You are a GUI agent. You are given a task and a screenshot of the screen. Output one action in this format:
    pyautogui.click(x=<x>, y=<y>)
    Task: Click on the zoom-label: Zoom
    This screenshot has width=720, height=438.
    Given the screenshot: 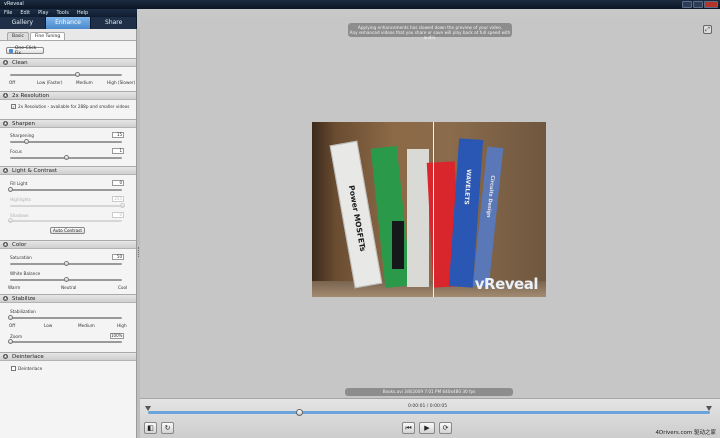 What is the action you would take?
    pyautogui.click(x=16, y=336)
    